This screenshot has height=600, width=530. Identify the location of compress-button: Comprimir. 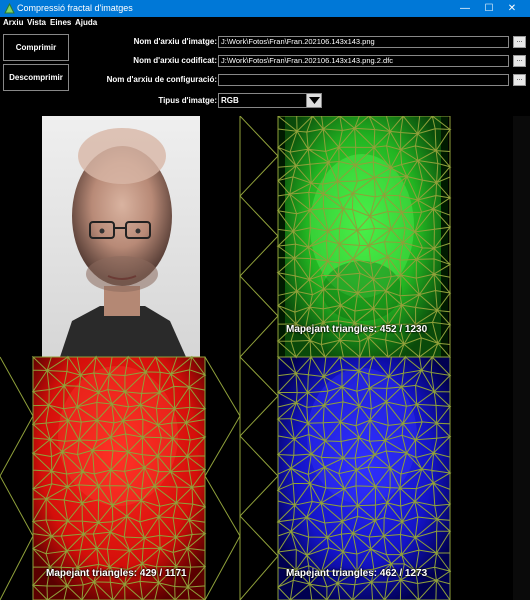
(36, 47).